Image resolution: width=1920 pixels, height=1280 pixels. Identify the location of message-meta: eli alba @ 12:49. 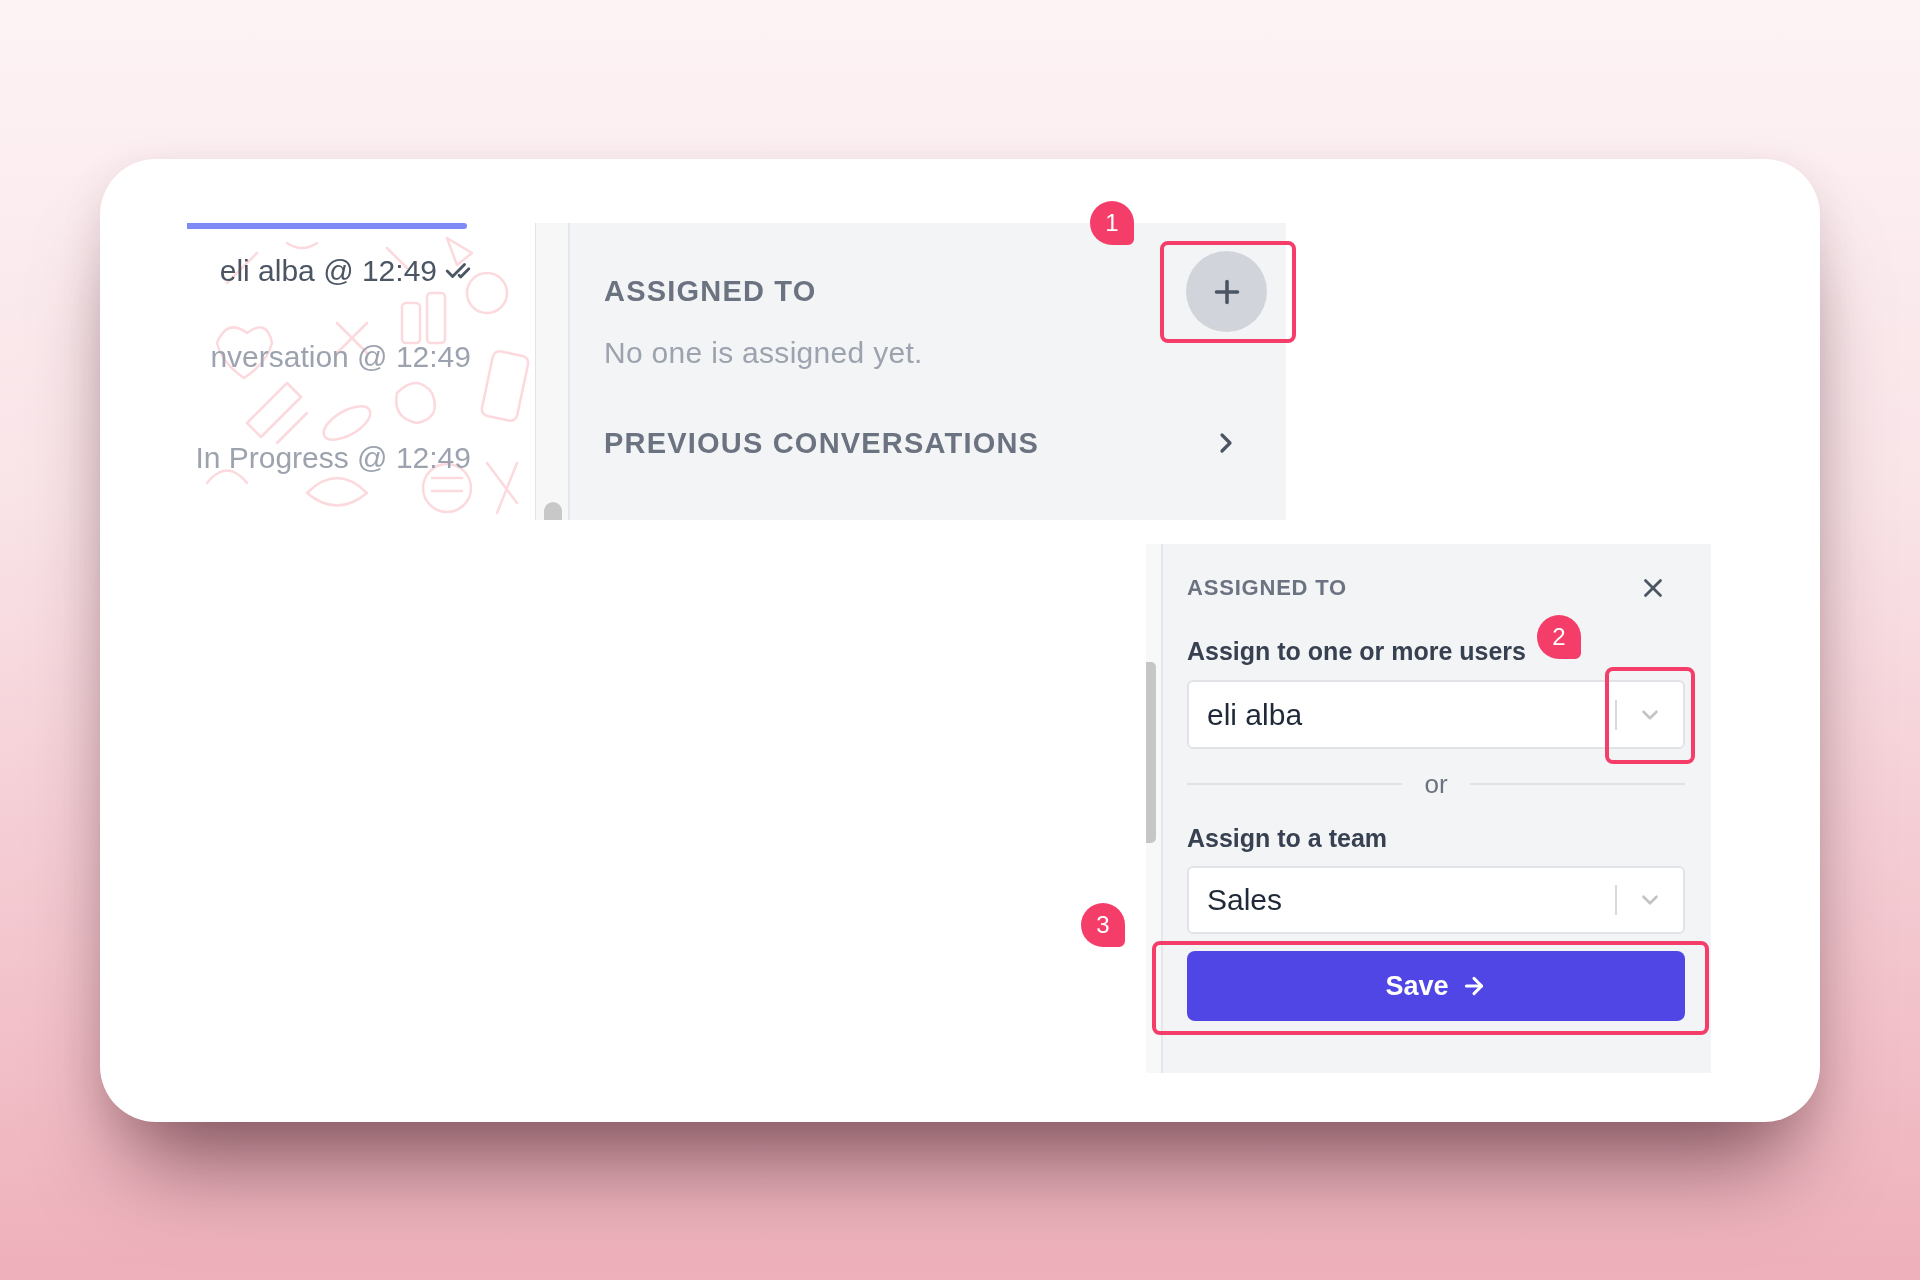
(328, 271).